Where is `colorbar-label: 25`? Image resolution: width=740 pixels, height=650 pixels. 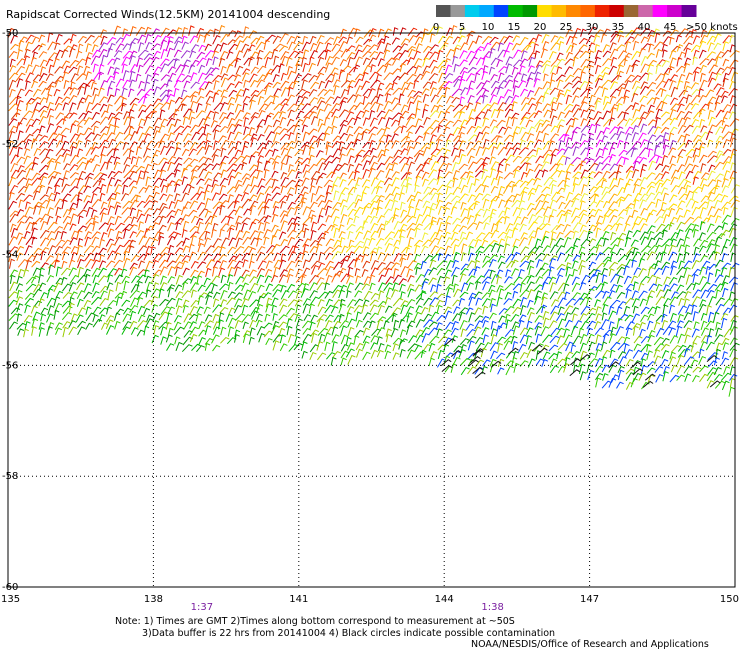 colorbar-label: 25 is located at coordinates (566, 27).